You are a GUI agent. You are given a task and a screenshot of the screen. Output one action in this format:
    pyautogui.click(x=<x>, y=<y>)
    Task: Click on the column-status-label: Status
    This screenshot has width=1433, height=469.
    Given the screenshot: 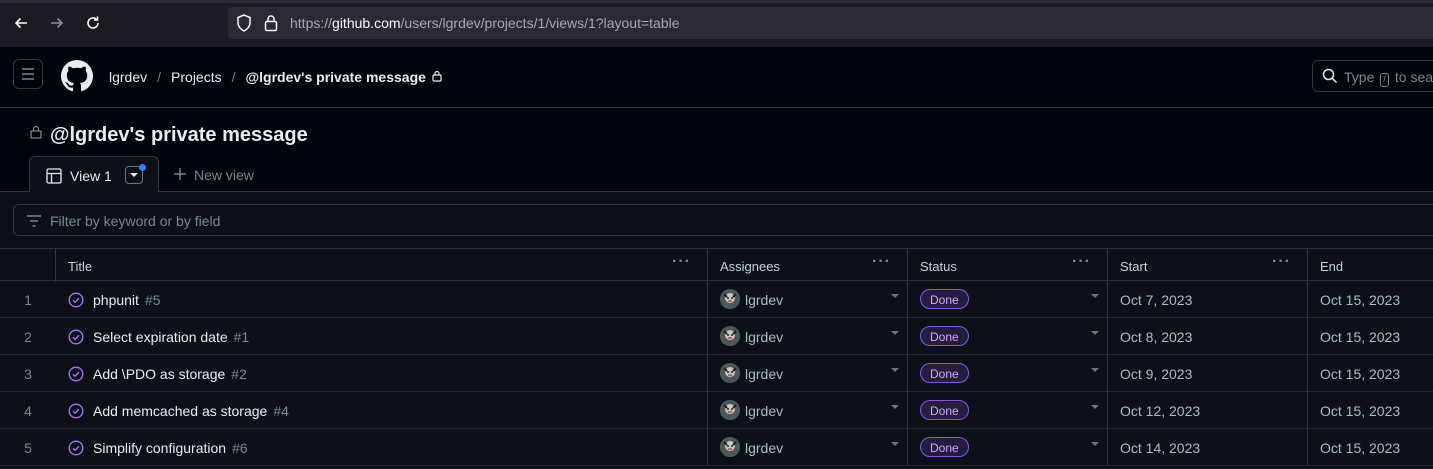 What is the action you would take?
    pyautogui.click(x=938, y=266)
    